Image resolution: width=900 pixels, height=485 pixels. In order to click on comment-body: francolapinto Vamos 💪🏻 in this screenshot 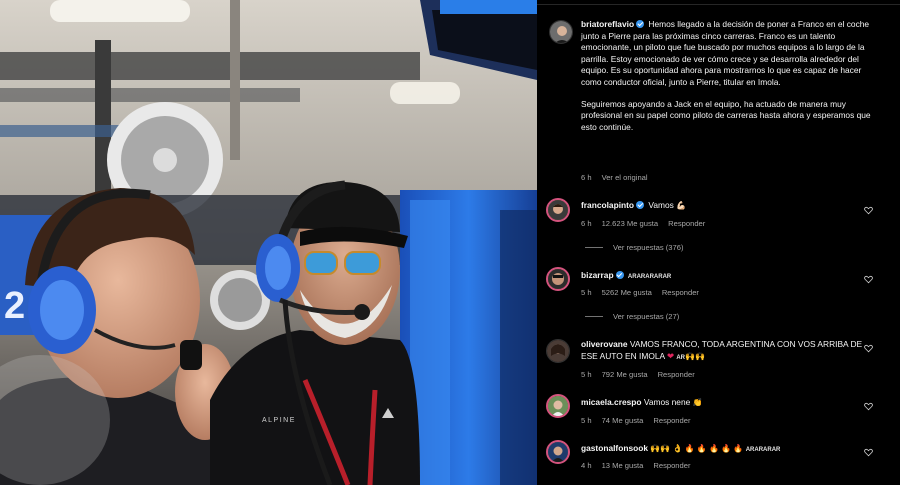, I will do `click(731, 206)`.